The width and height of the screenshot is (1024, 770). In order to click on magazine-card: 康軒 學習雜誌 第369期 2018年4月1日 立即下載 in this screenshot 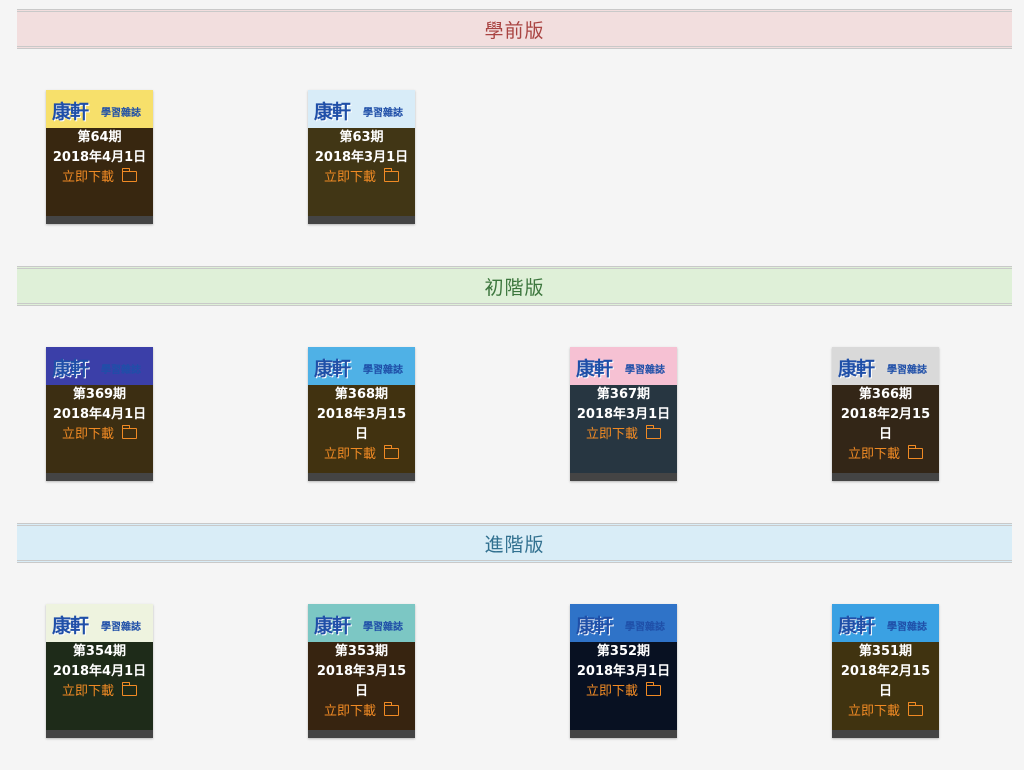, I will do `click(99, 414)`.